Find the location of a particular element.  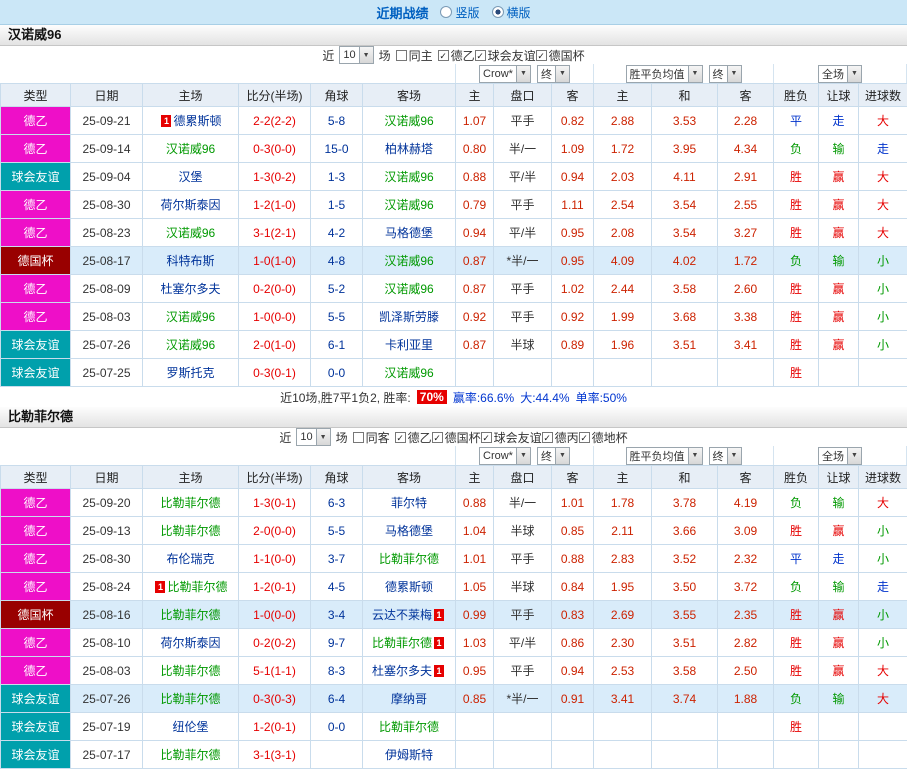

handicap-result-cell: 赢 is located at coordinates (839, 233).